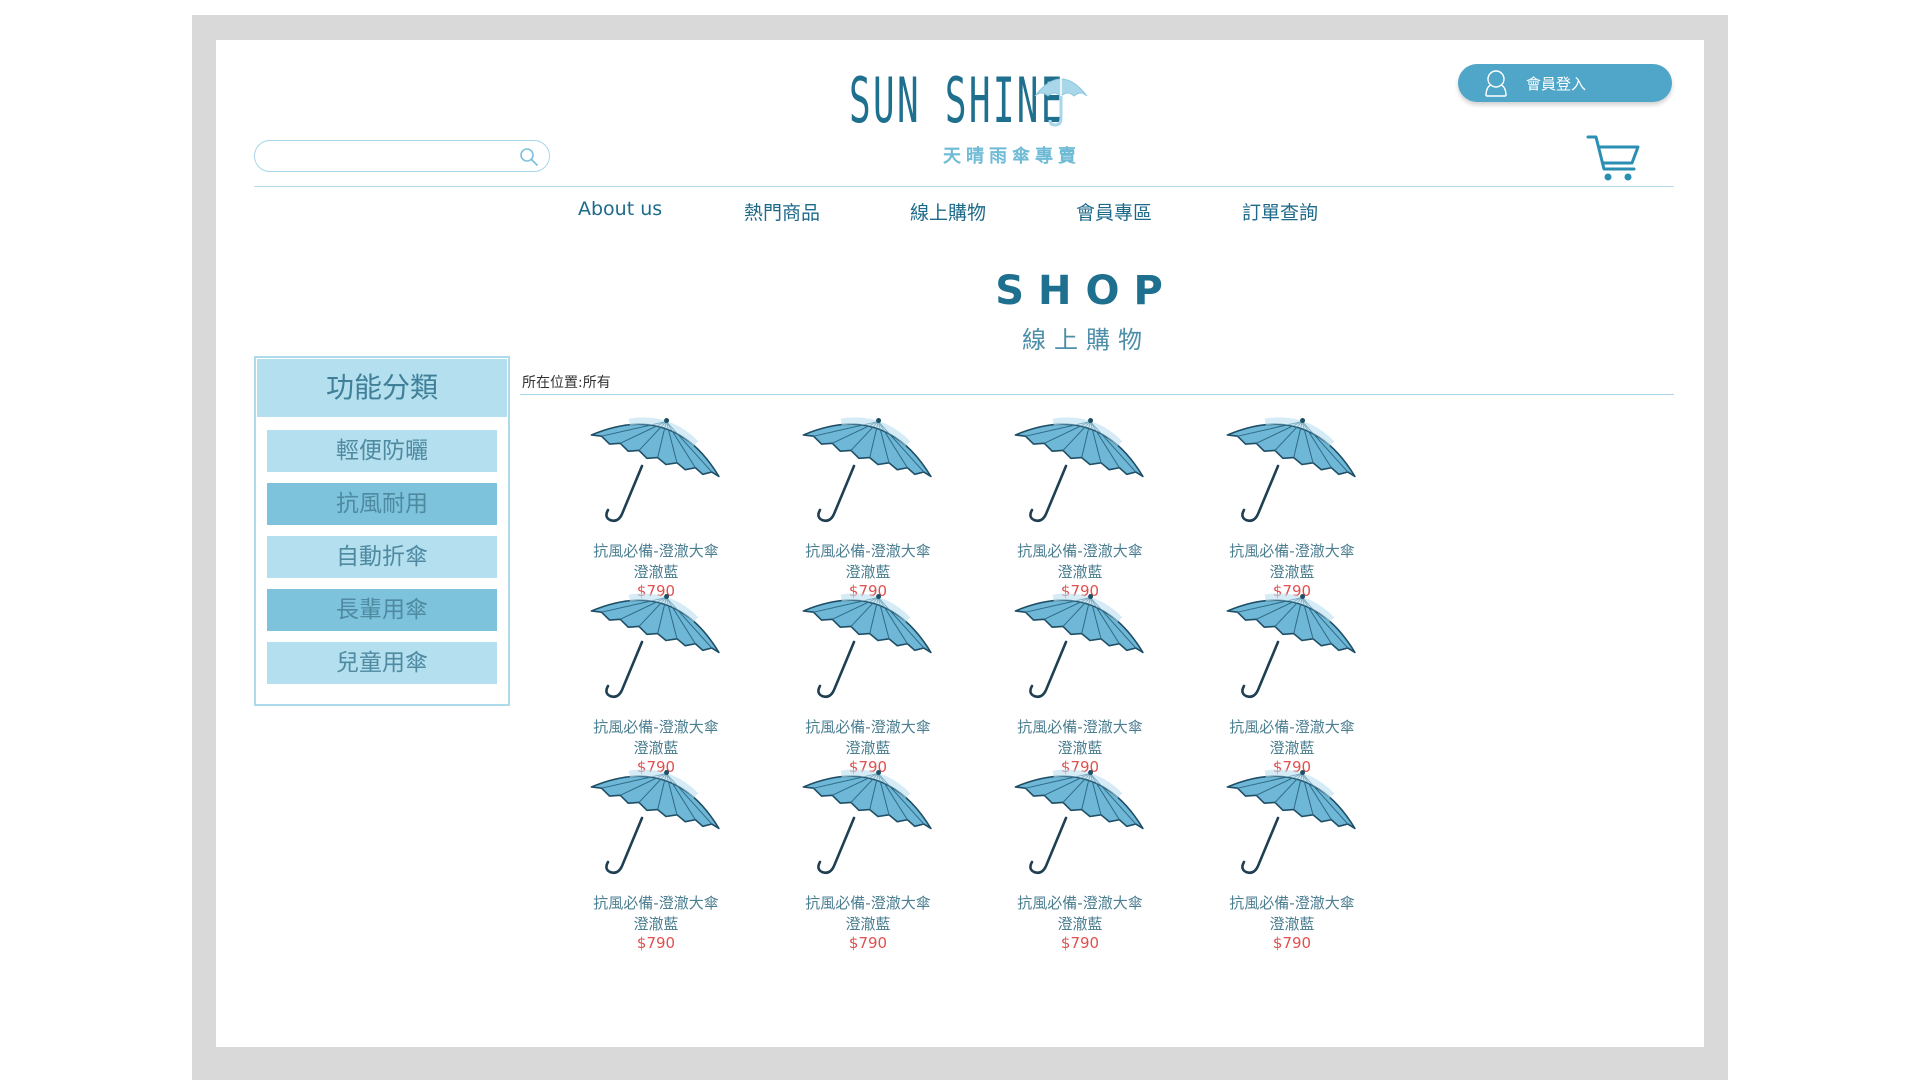 The image size is (1920, 1080). Describe the element at coordinates (1614, 159) in the screenshot. I see `cart-icon` at that location.